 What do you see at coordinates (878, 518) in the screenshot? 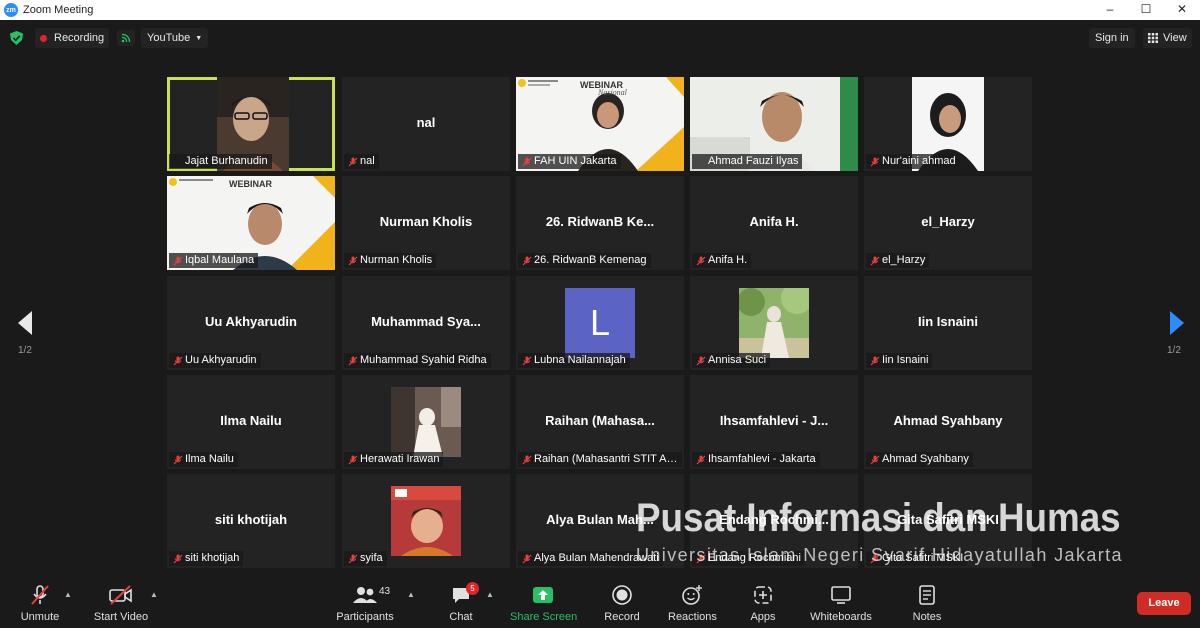
I see `watermark-title: Pusat Informasi dan Humas` at bounding box center [878, 518].